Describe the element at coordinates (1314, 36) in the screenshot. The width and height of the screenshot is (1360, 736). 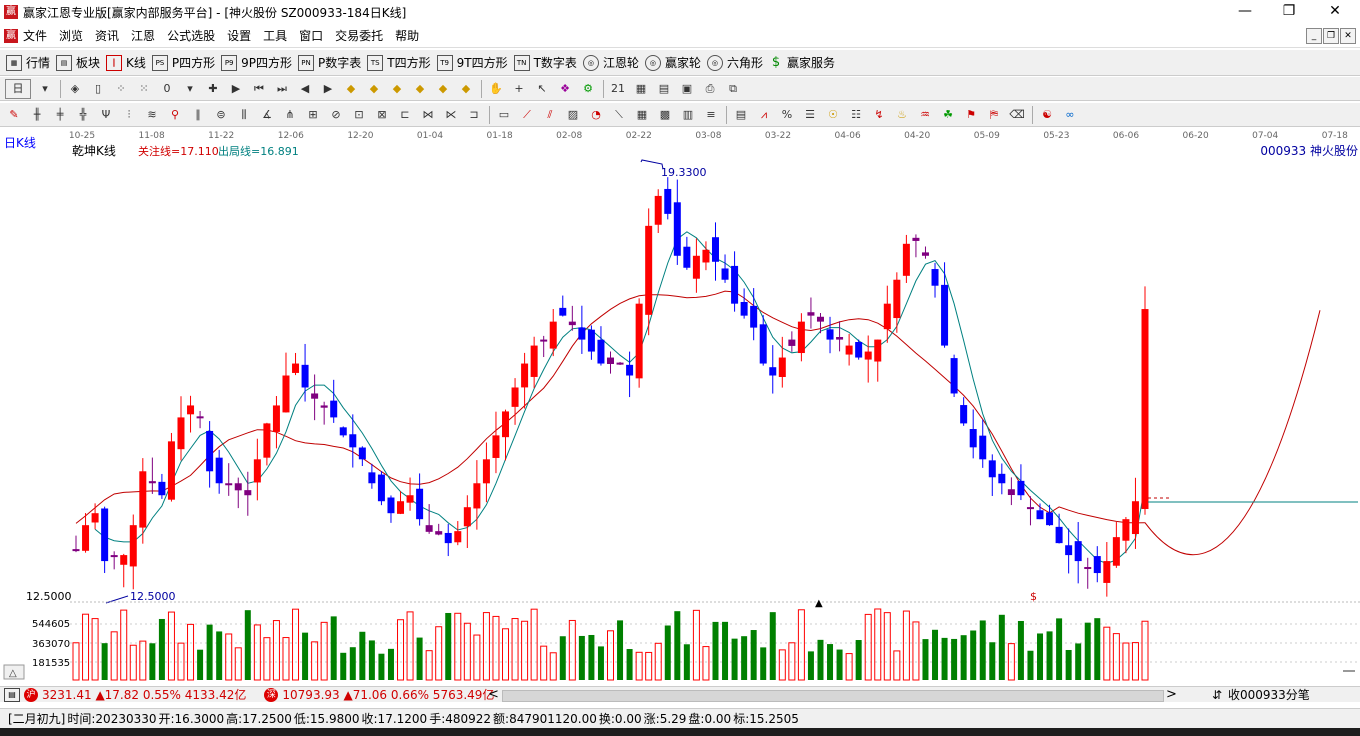
I see `mdi-minimize-button: _` at that location.